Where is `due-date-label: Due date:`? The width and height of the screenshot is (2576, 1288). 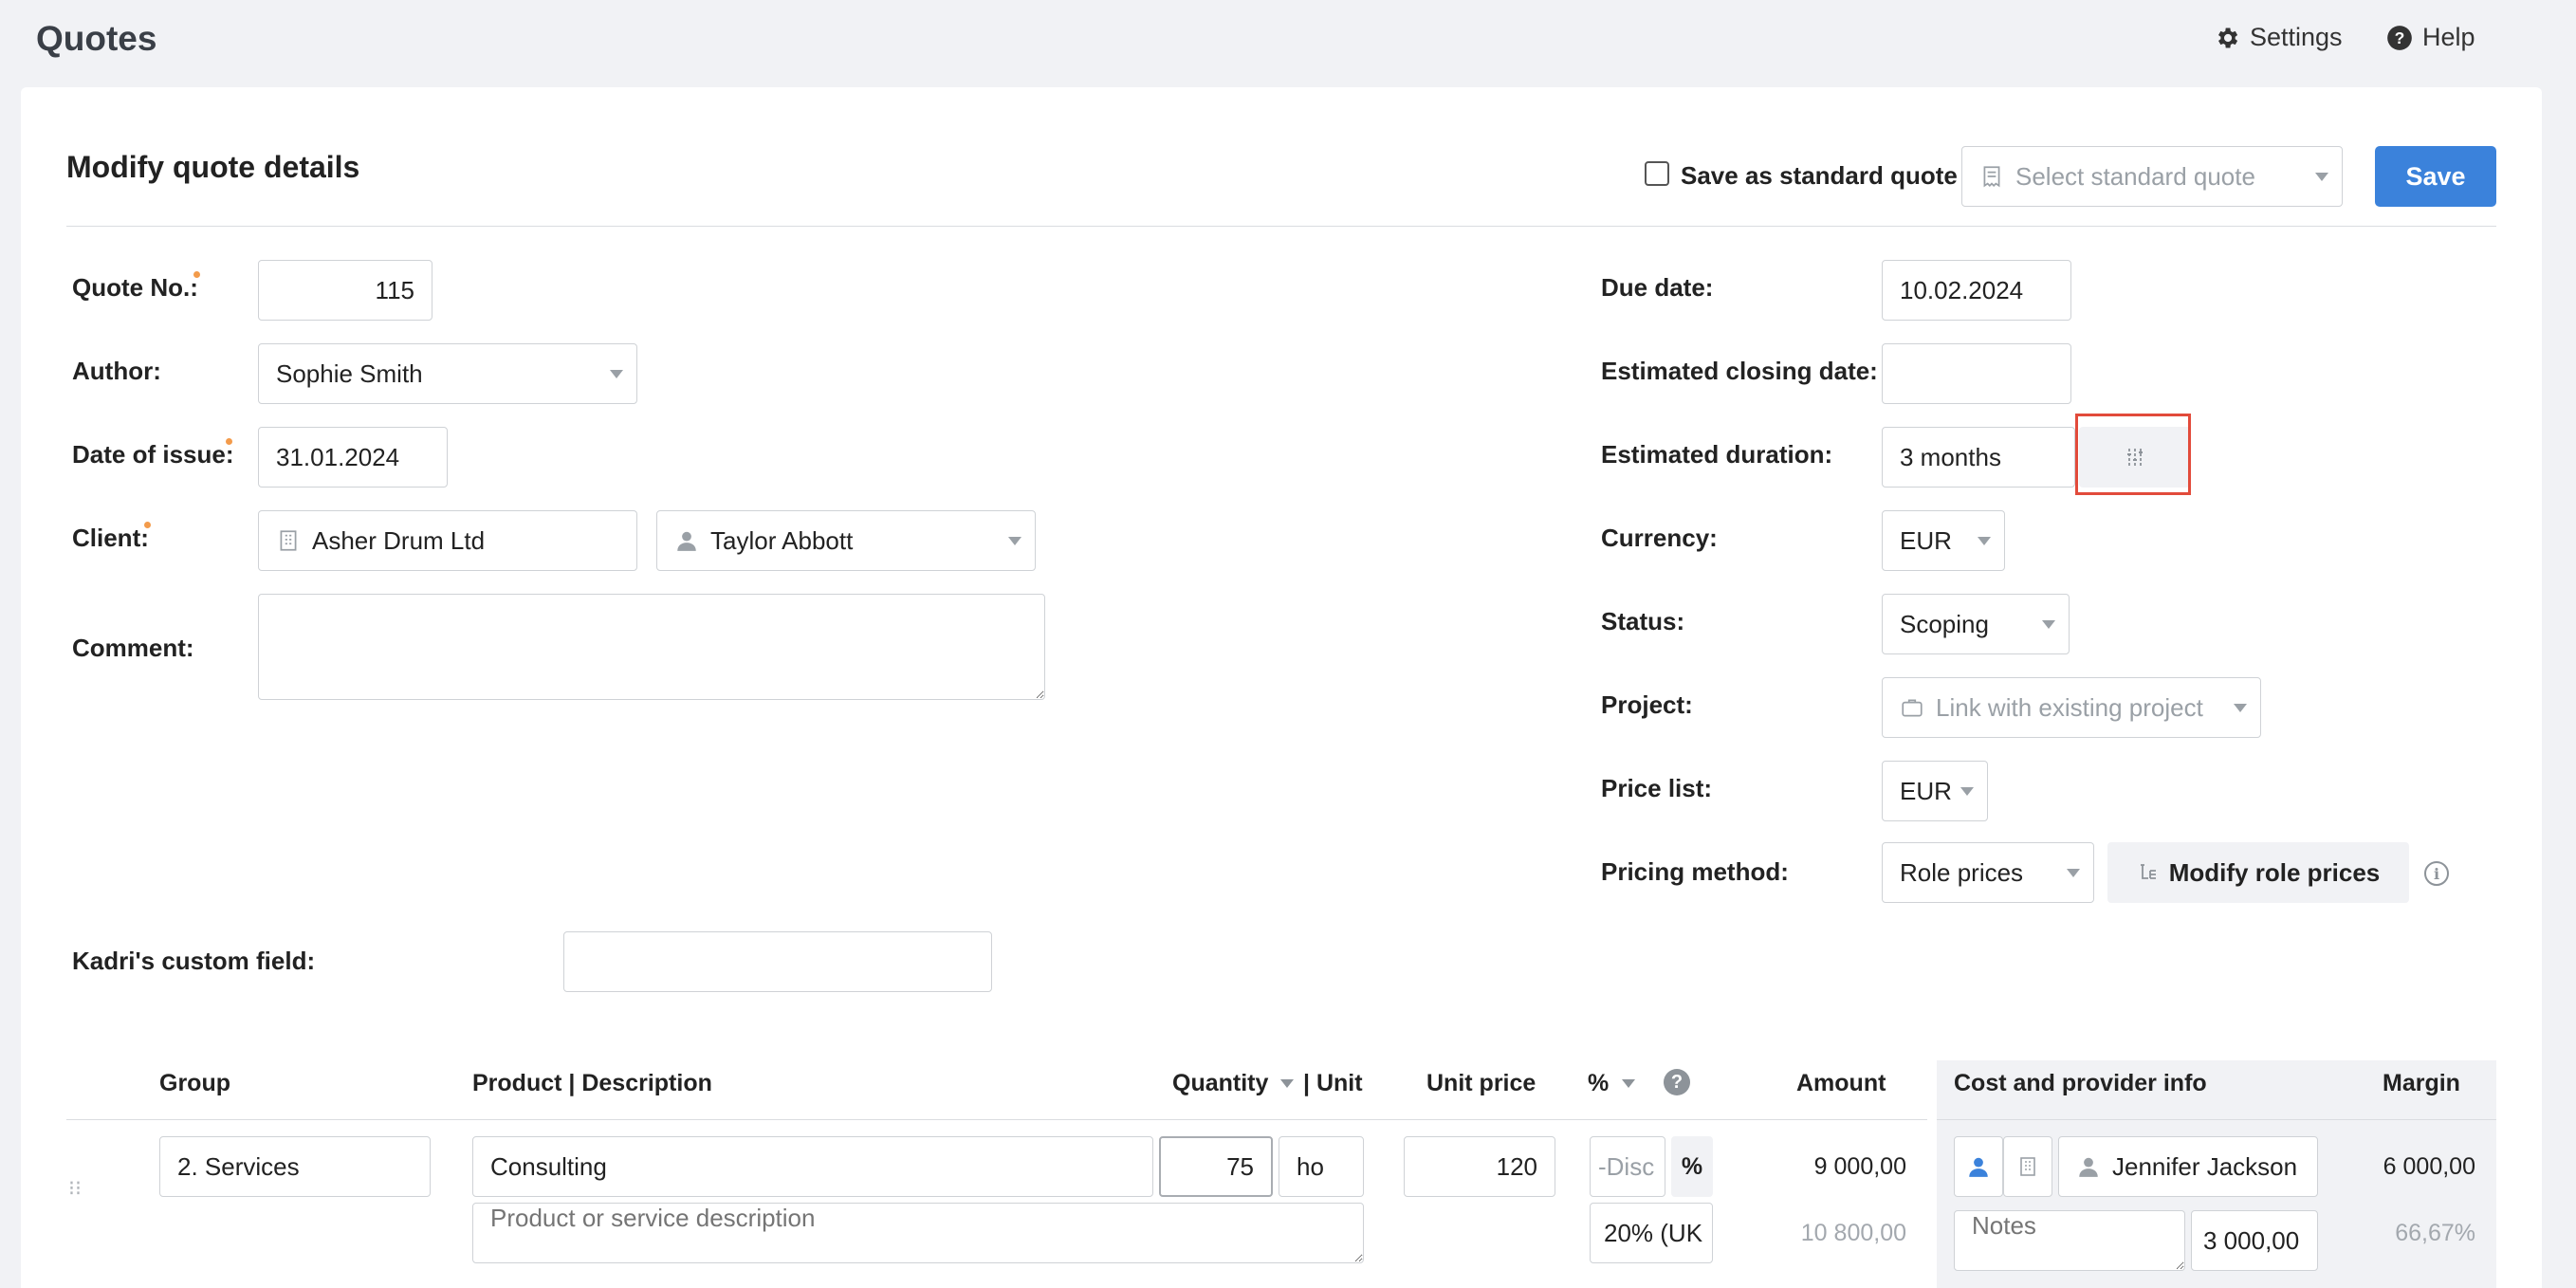 due-date-label: Due date: is located at coordinates (1657, 287).